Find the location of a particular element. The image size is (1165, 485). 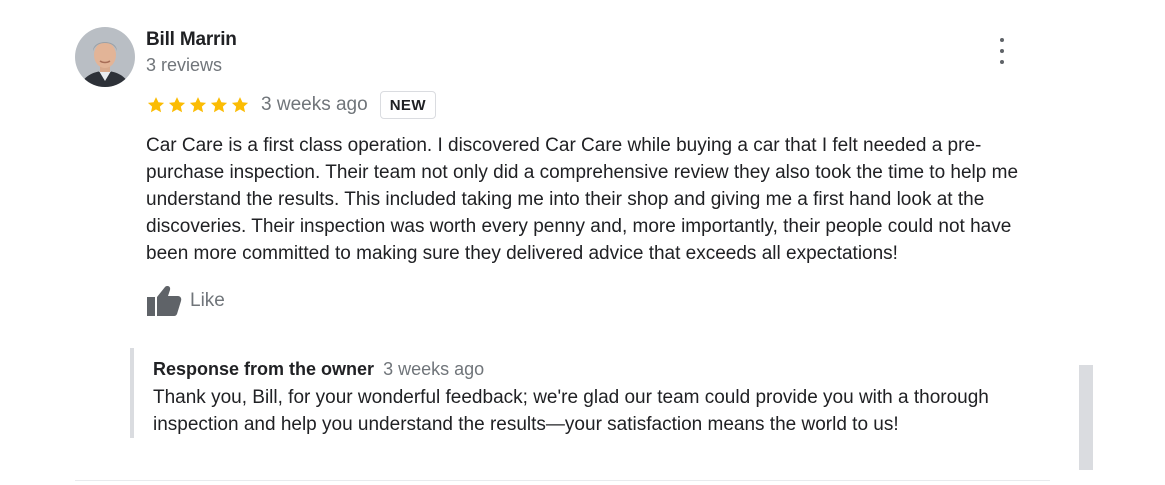

more-vert-icon is located at coordinates (1002, 40).